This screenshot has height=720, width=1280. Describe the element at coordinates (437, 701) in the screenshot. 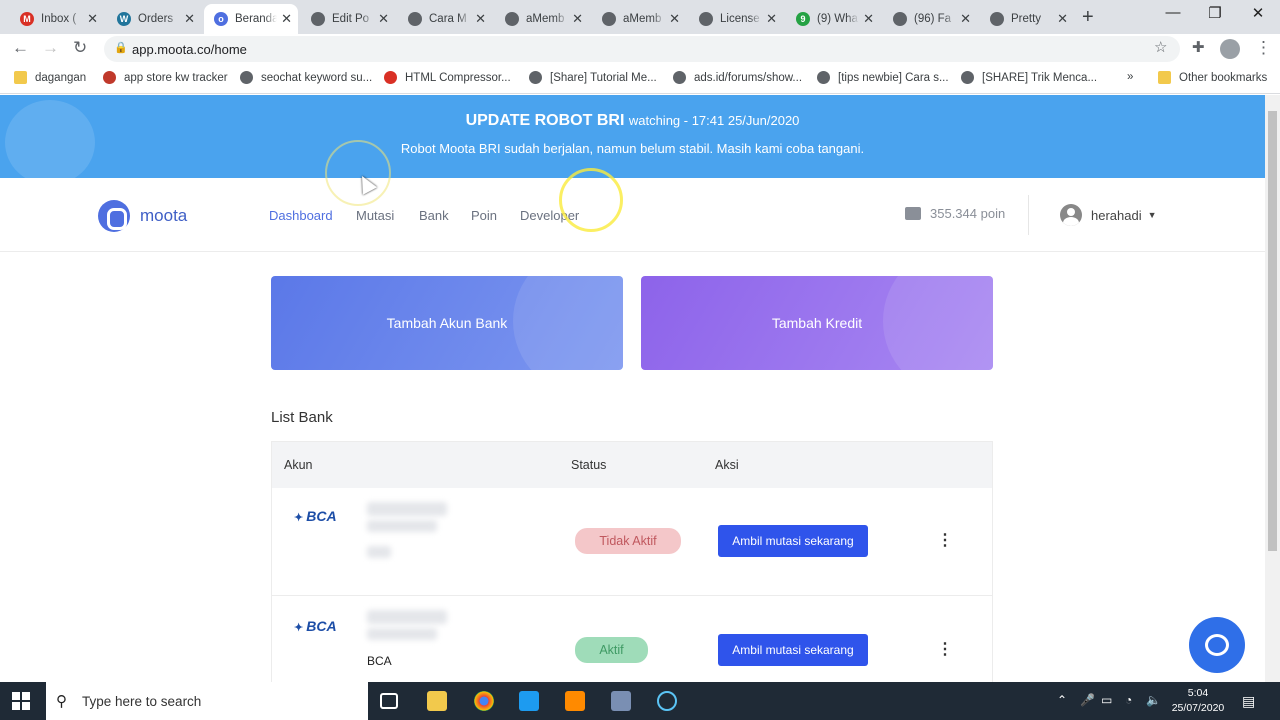

I see `file-explorer-icon` at that location.